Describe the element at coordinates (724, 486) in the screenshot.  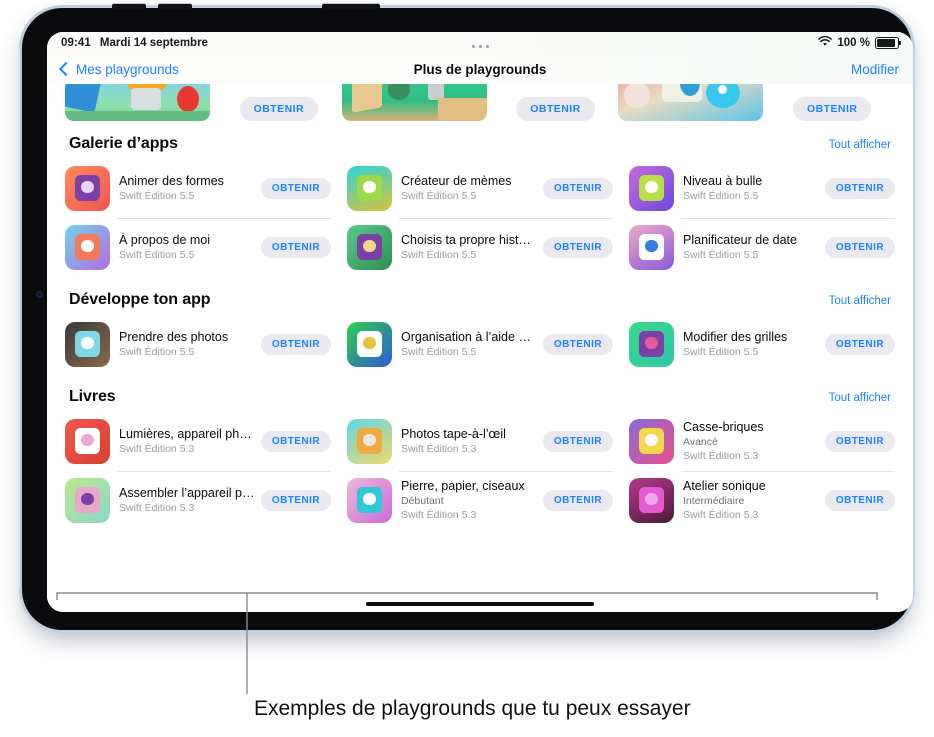
I see `app-name: Atelier sonique` at that location.